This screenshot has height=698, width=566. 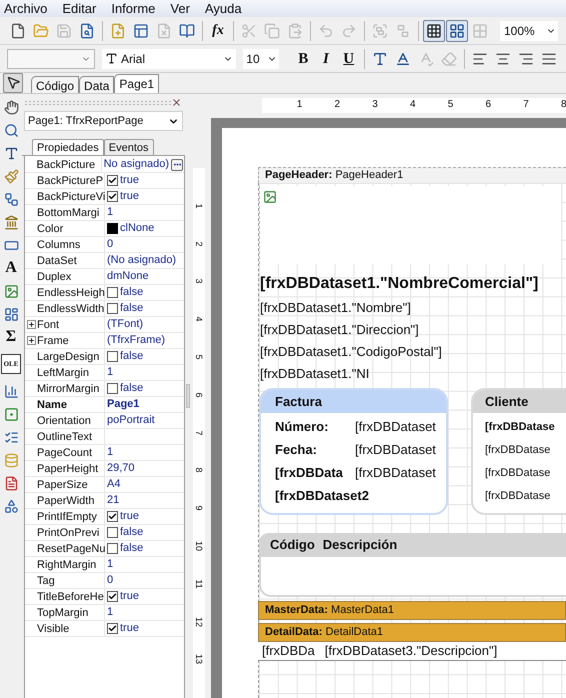 What do you see at coordinates (399, 374) in the screenshot?
I see `data-field: [frxDBDataset1."NI` at bounding box center [399, 374].